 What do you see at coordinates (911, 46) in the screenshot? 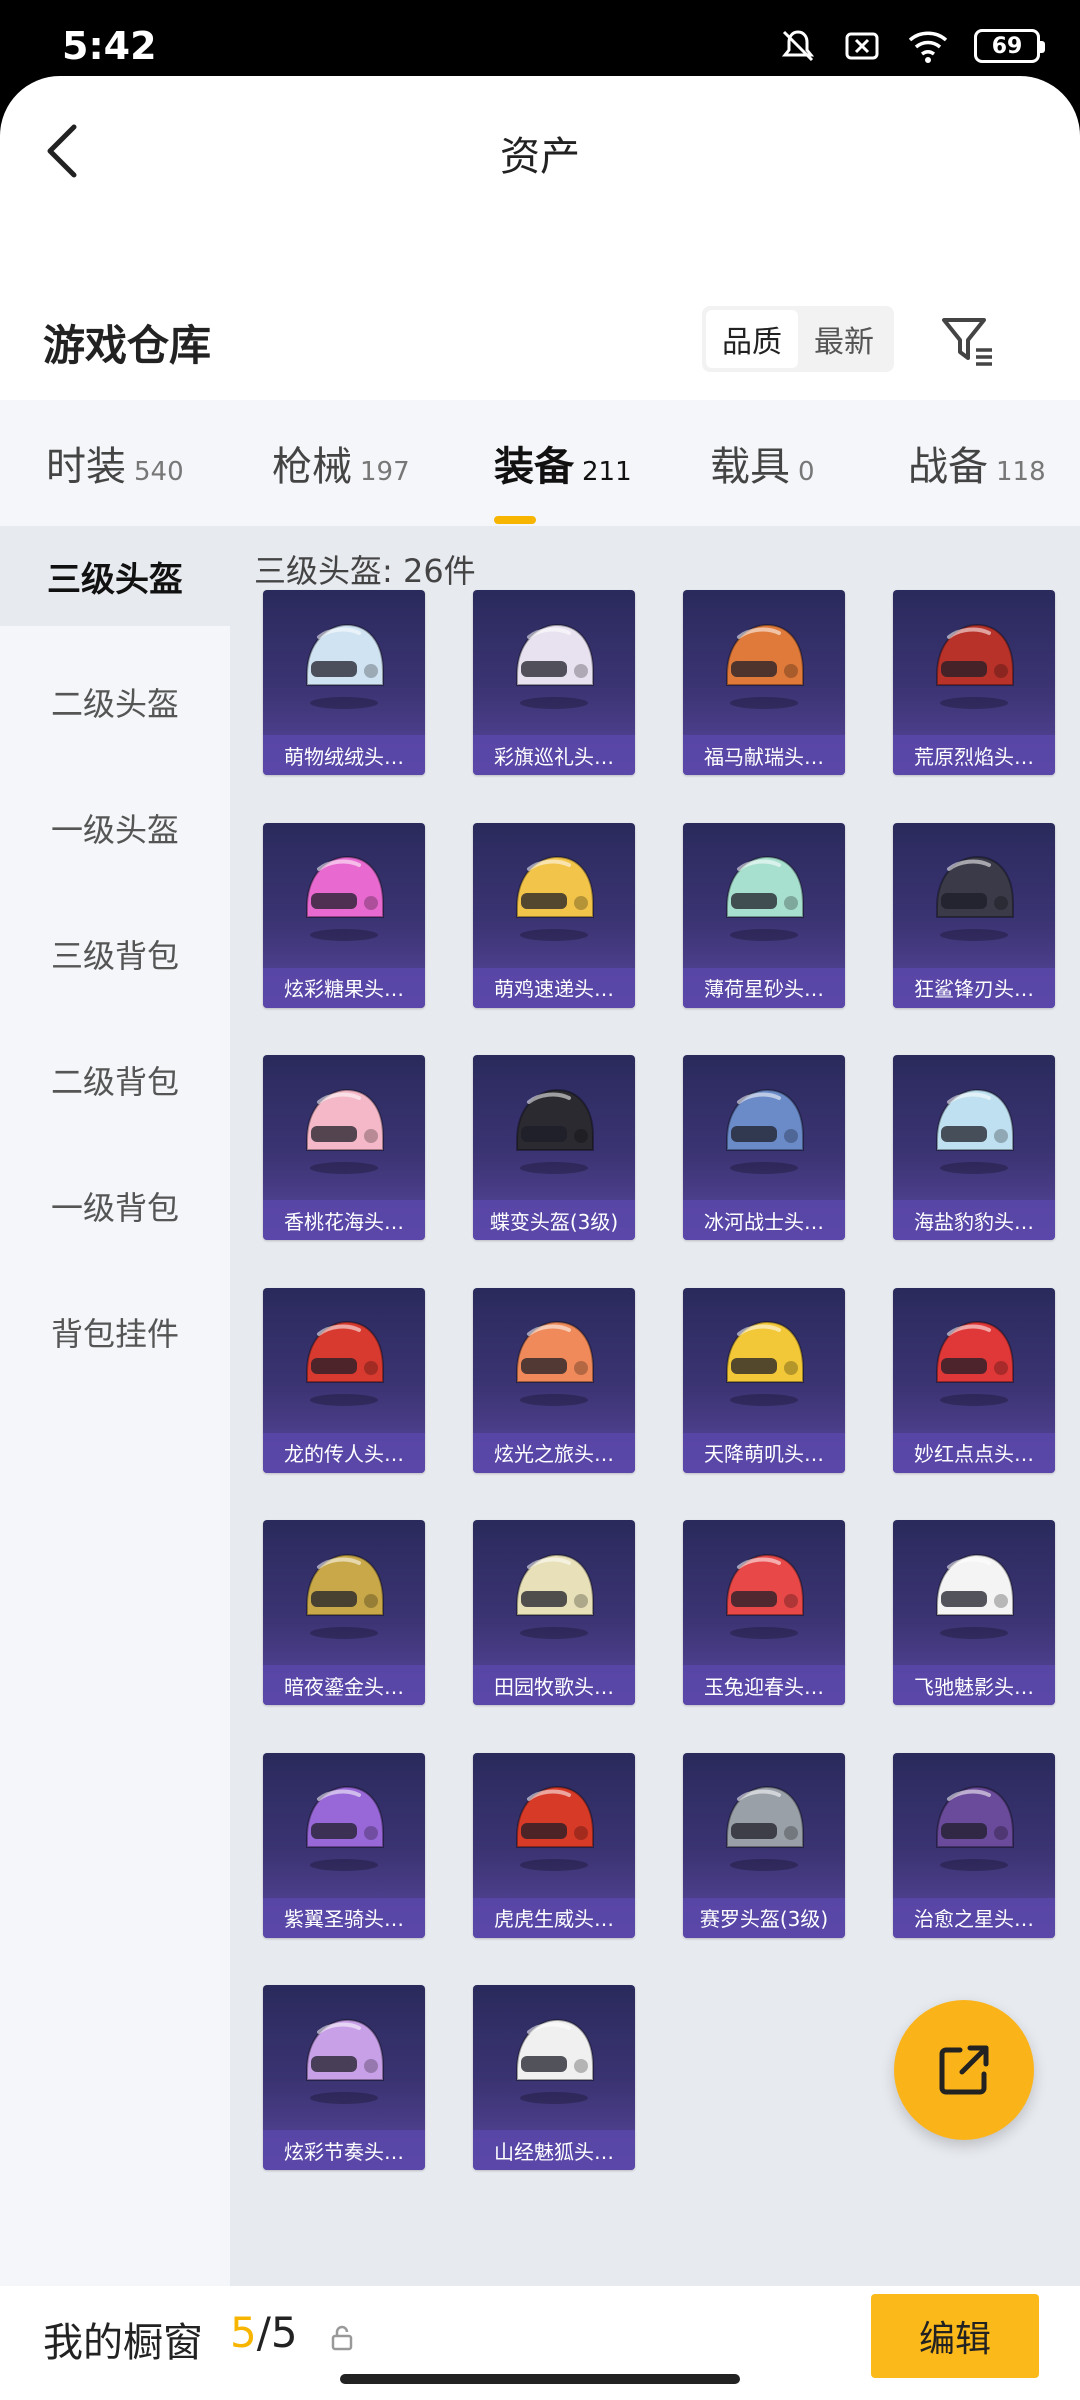
I see `status-icons: 69` at bounding box center [911, 46].